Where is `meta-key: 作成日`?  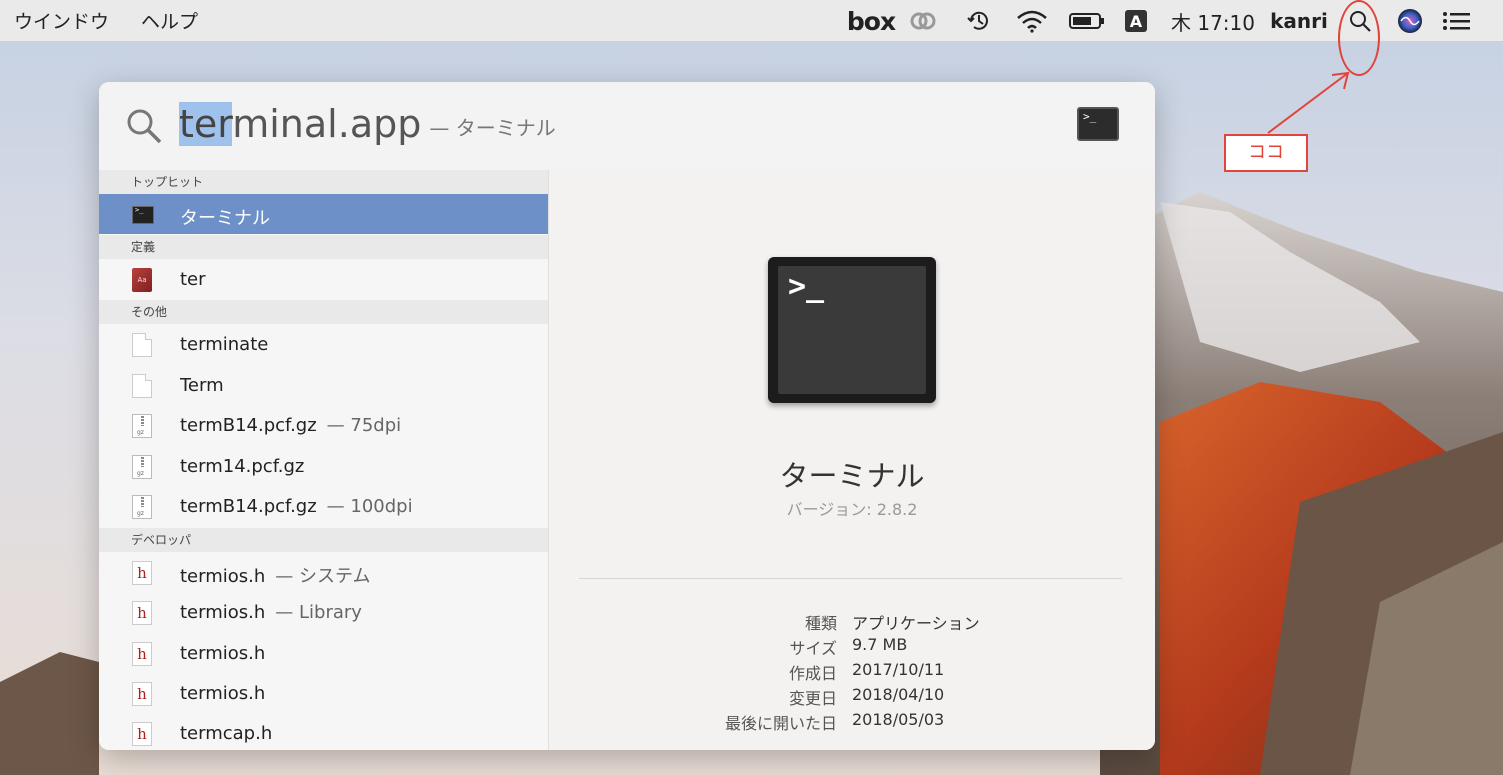 meta-key: 作成日 is located at coordinates (812, 673).